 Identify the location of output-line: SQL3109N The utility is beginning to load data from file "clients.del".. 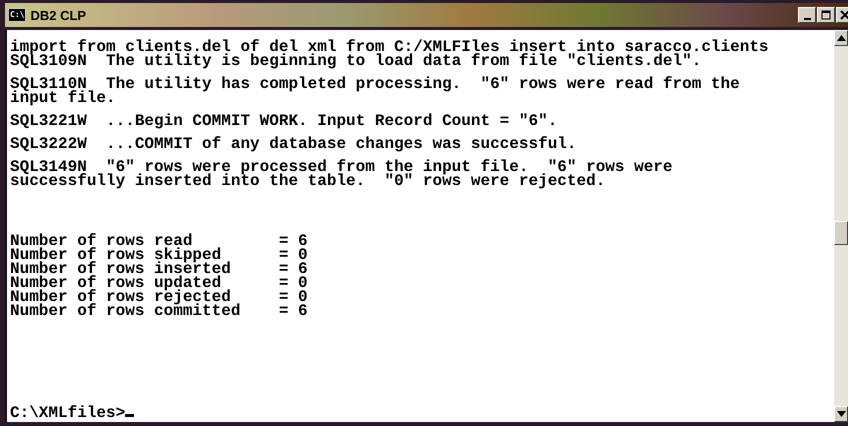
(356, 61).